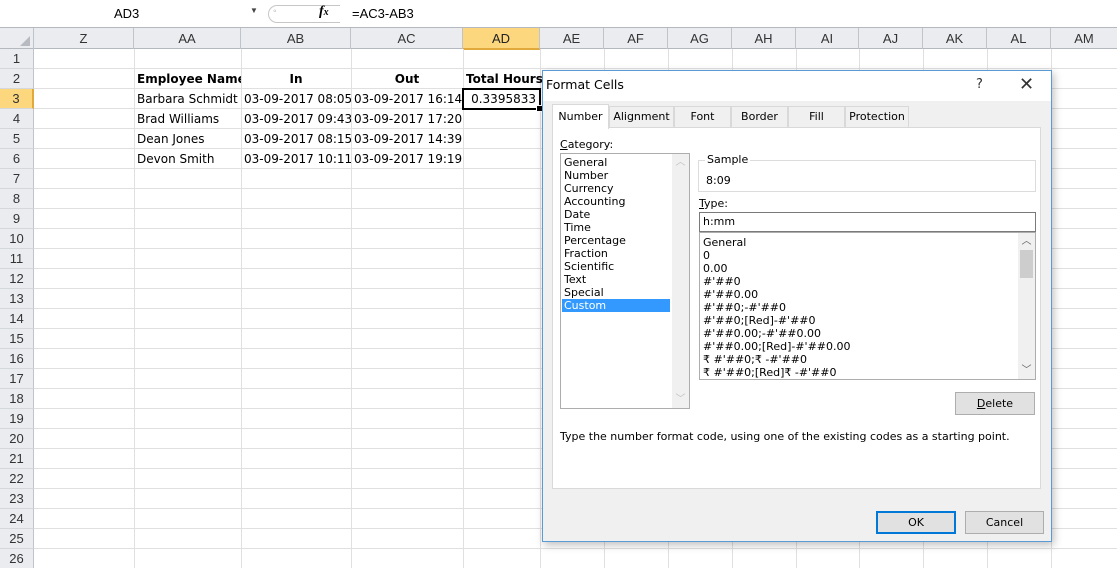  Describe the element at coordinates (17, 79) in the screenshot. I see `row-header: 2` at that location.